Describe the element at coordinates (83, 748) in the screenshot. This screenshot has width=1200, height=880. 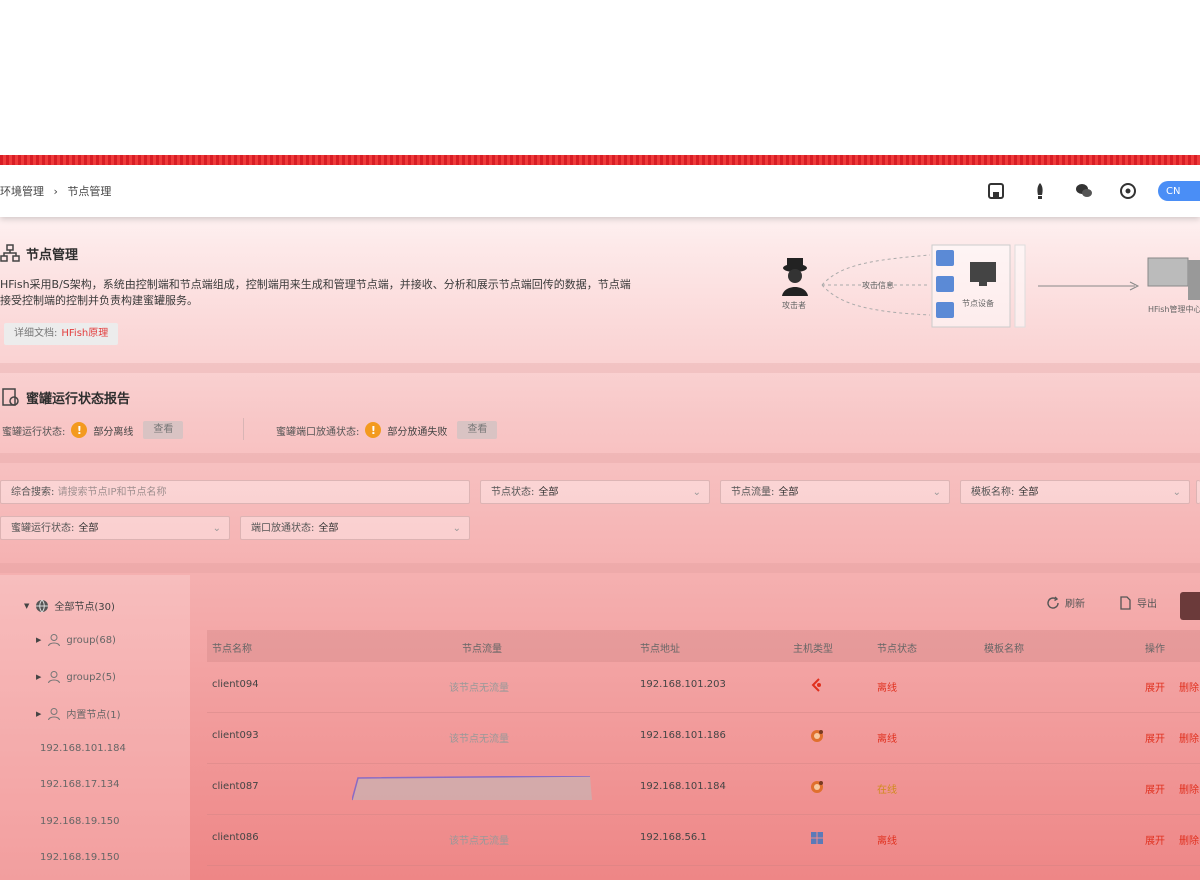
I see `tree-item-ip: 192.168.101.184` at that location.